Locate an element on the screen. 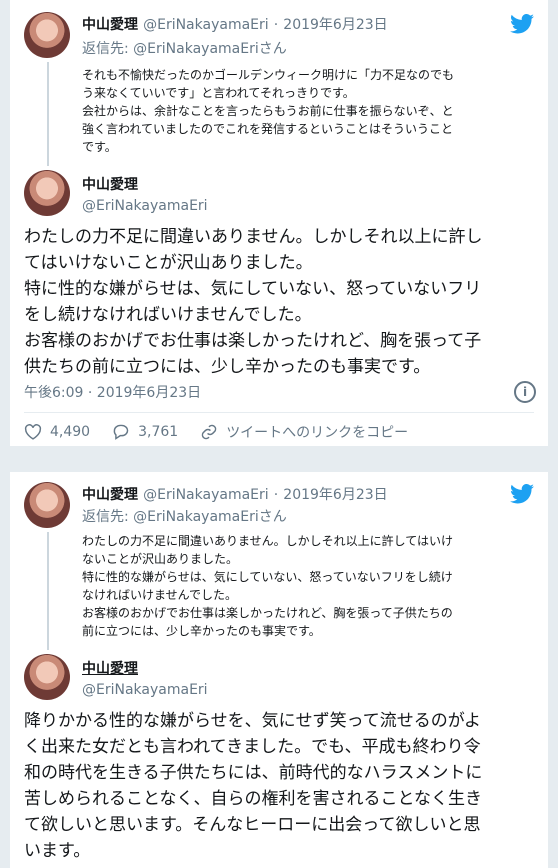 The height and width of the screenshot is (868, 558). heart-icon is located at coordinates (33, 432).